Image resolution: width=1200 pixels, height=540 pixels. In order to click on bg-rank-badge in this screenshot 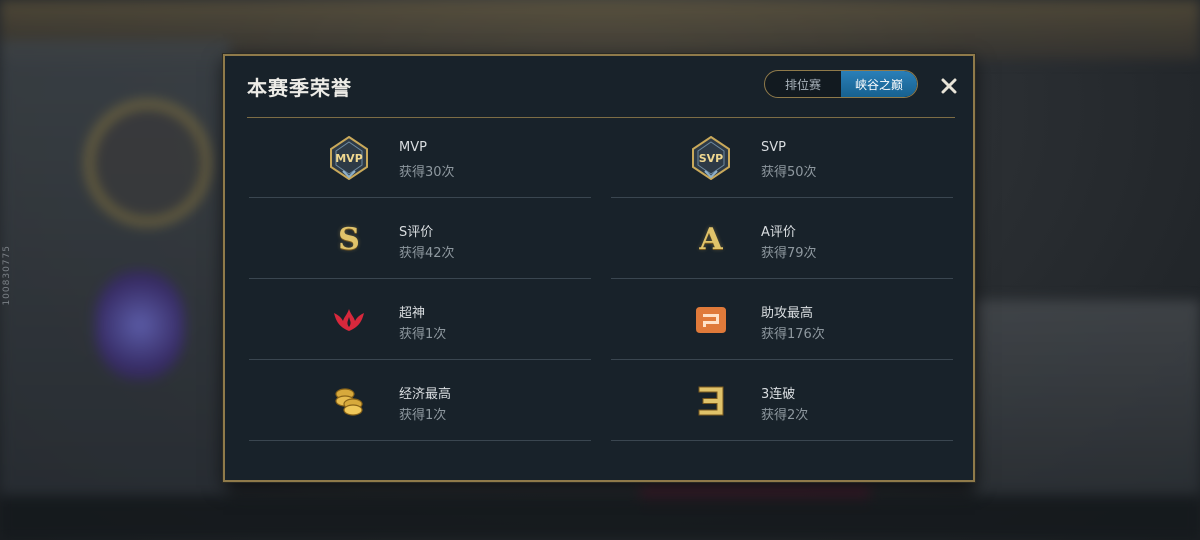, I will do `click(148, 163)`.